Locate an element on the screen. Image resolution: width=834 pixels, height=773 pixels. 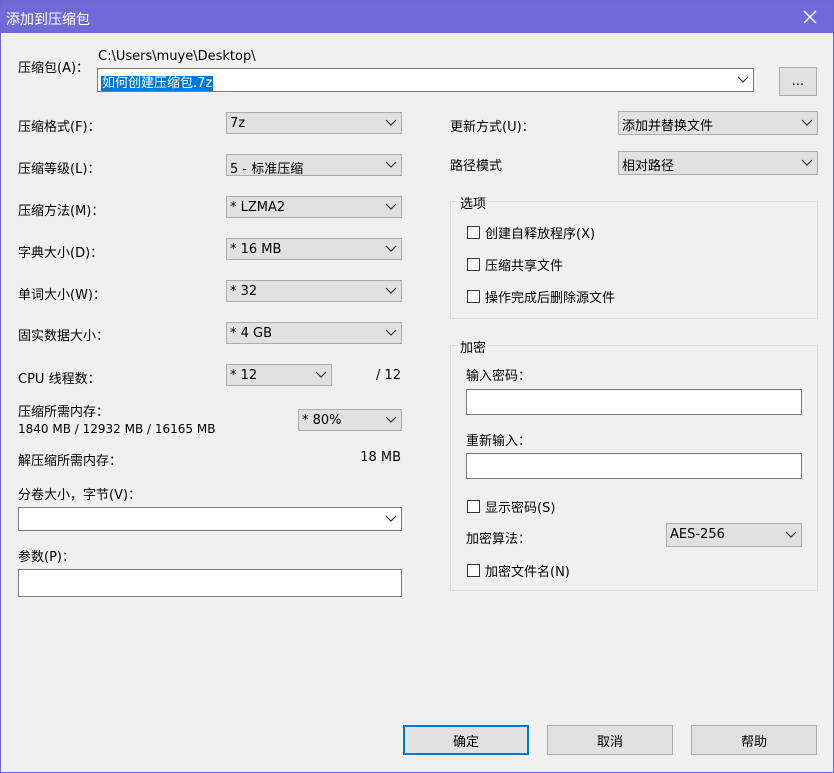
method-label: 压缩方法(M)： is located at coordinates (61, 211).